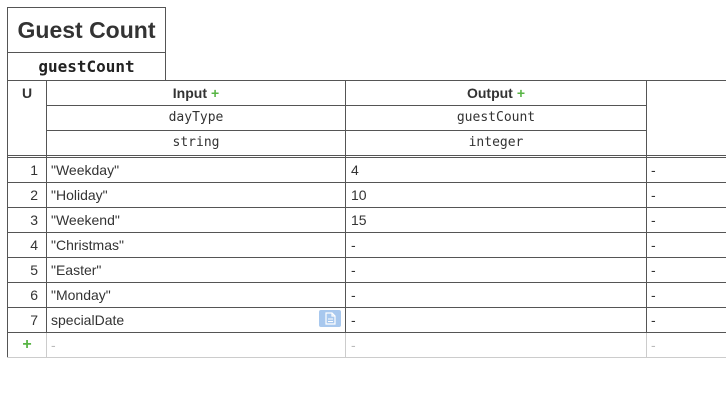 Image resolution: width=726 pixels, height=418 pixels. I want to click on input-cell: "Easter", so click(196, 270).